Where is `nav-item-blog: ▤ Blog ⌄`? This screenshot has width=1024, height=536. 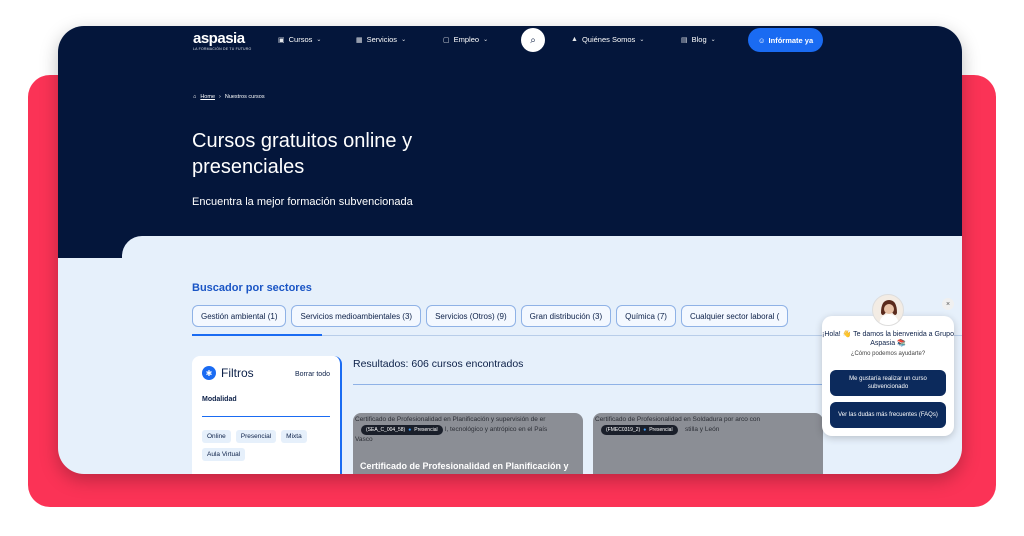 nav-item-blog: ▤ Blog ⌄ is located at coordinates (698, 39).